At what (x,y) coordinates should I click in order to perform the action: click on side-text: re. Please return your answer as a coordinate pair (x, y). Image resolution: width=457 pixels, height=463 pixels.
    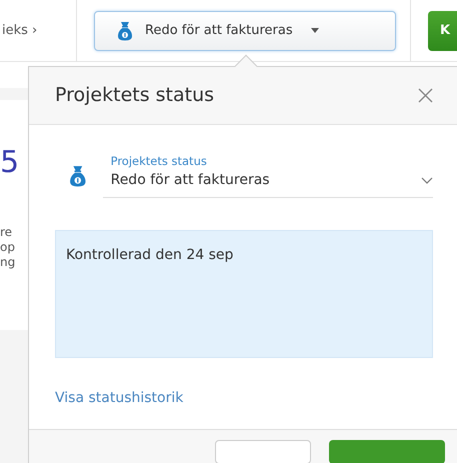
    Looking at the image, I should click on (7, 232).